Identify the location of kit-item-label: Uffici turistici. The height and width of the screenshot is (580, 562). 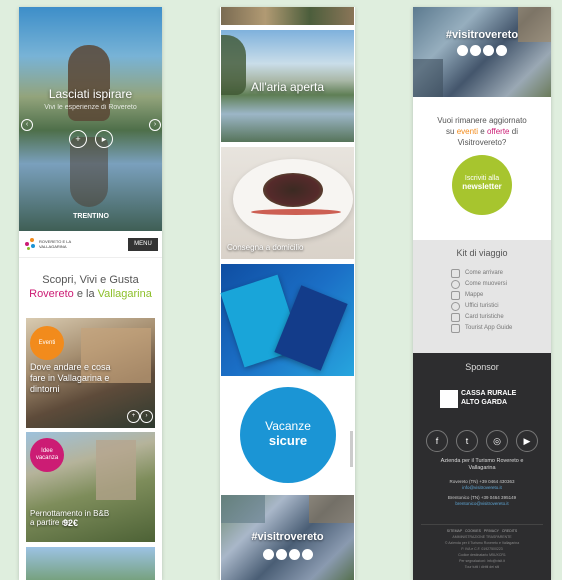
(482, 306).